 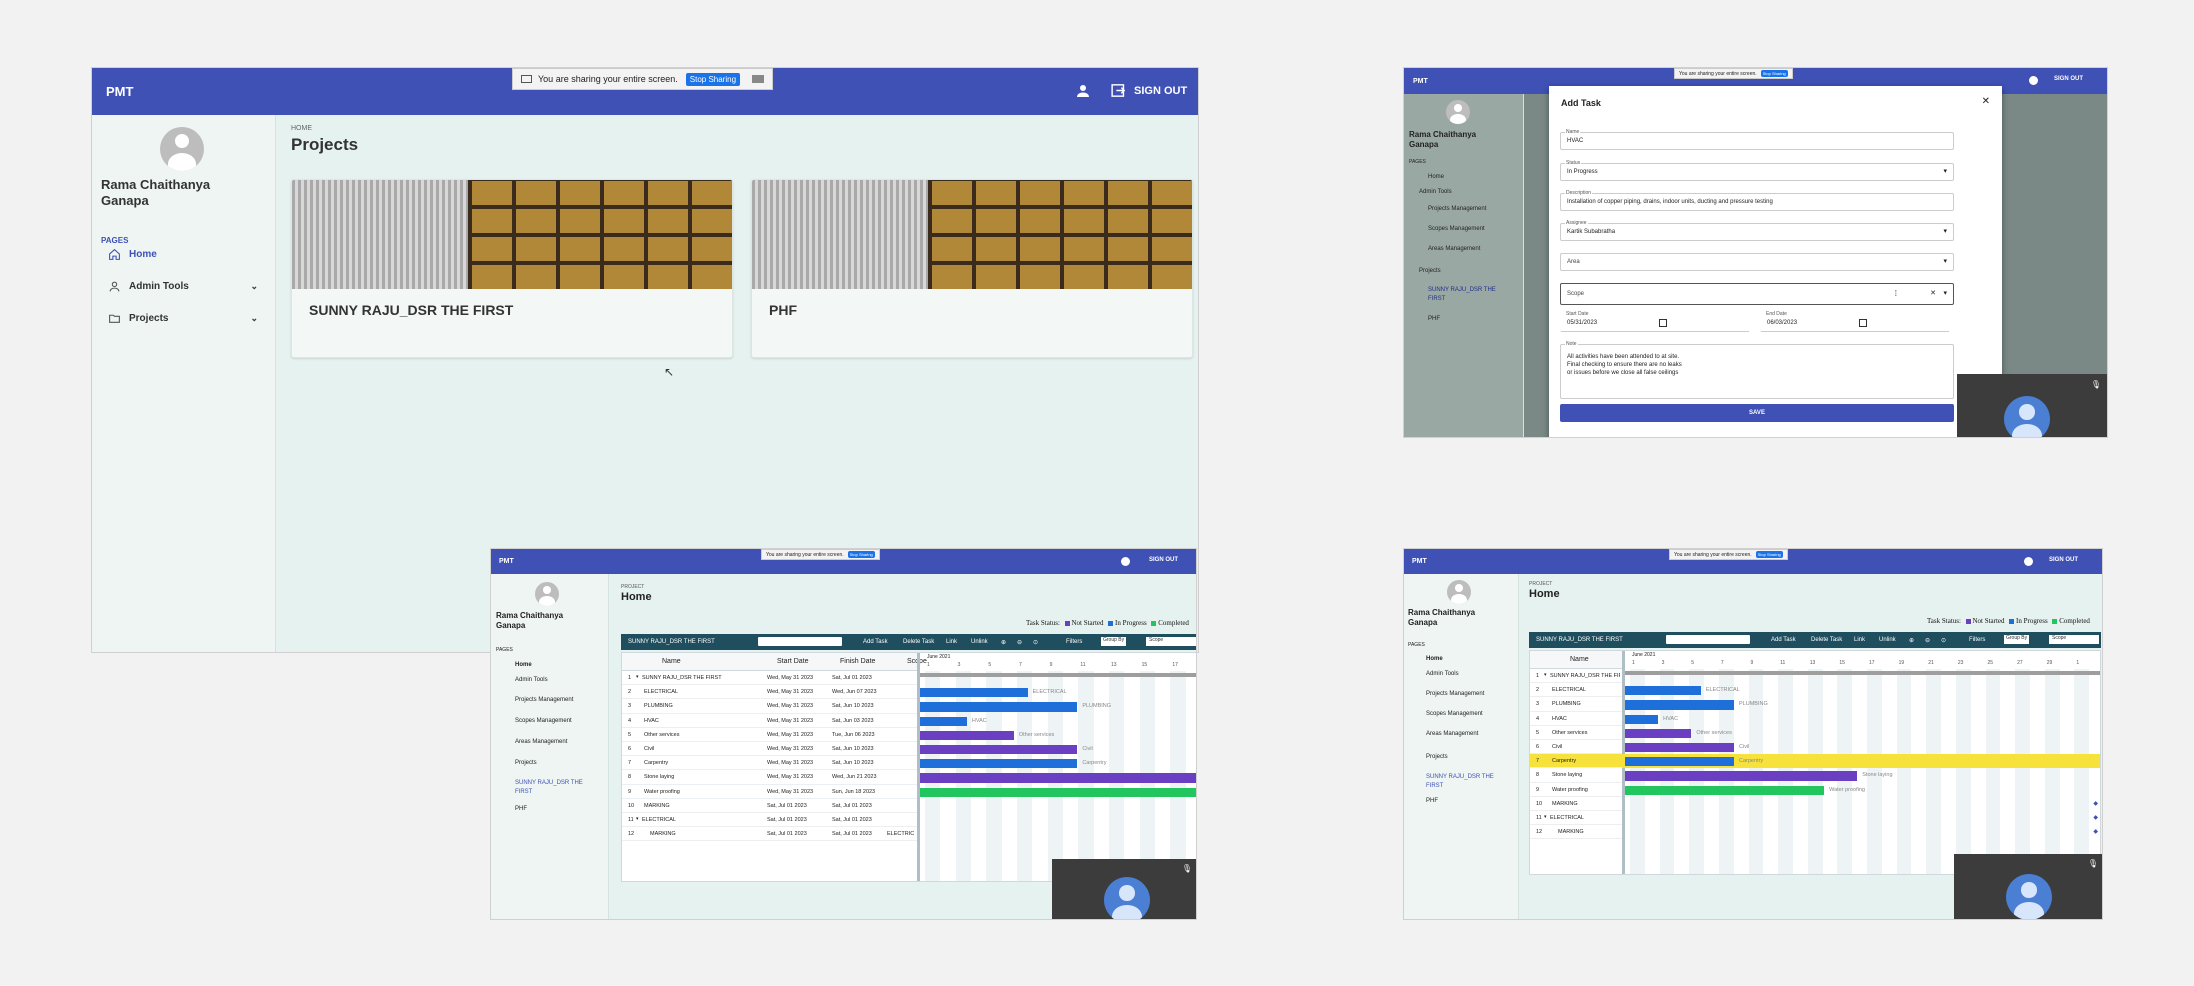 I want to click on row-id: 6, so click(x=630, y=749).